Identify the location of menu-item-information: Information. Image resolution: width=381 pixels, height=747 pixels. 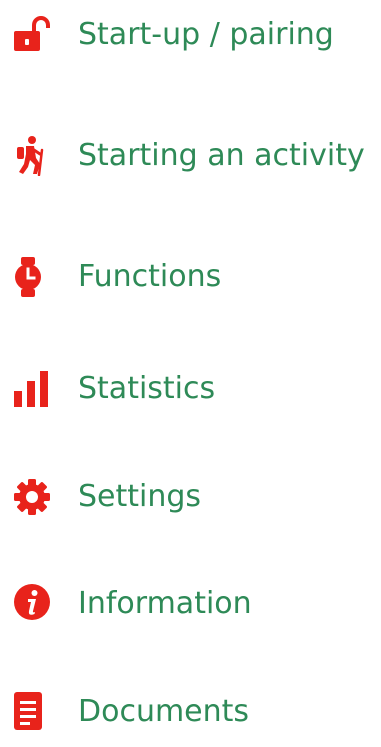
(190, 604).